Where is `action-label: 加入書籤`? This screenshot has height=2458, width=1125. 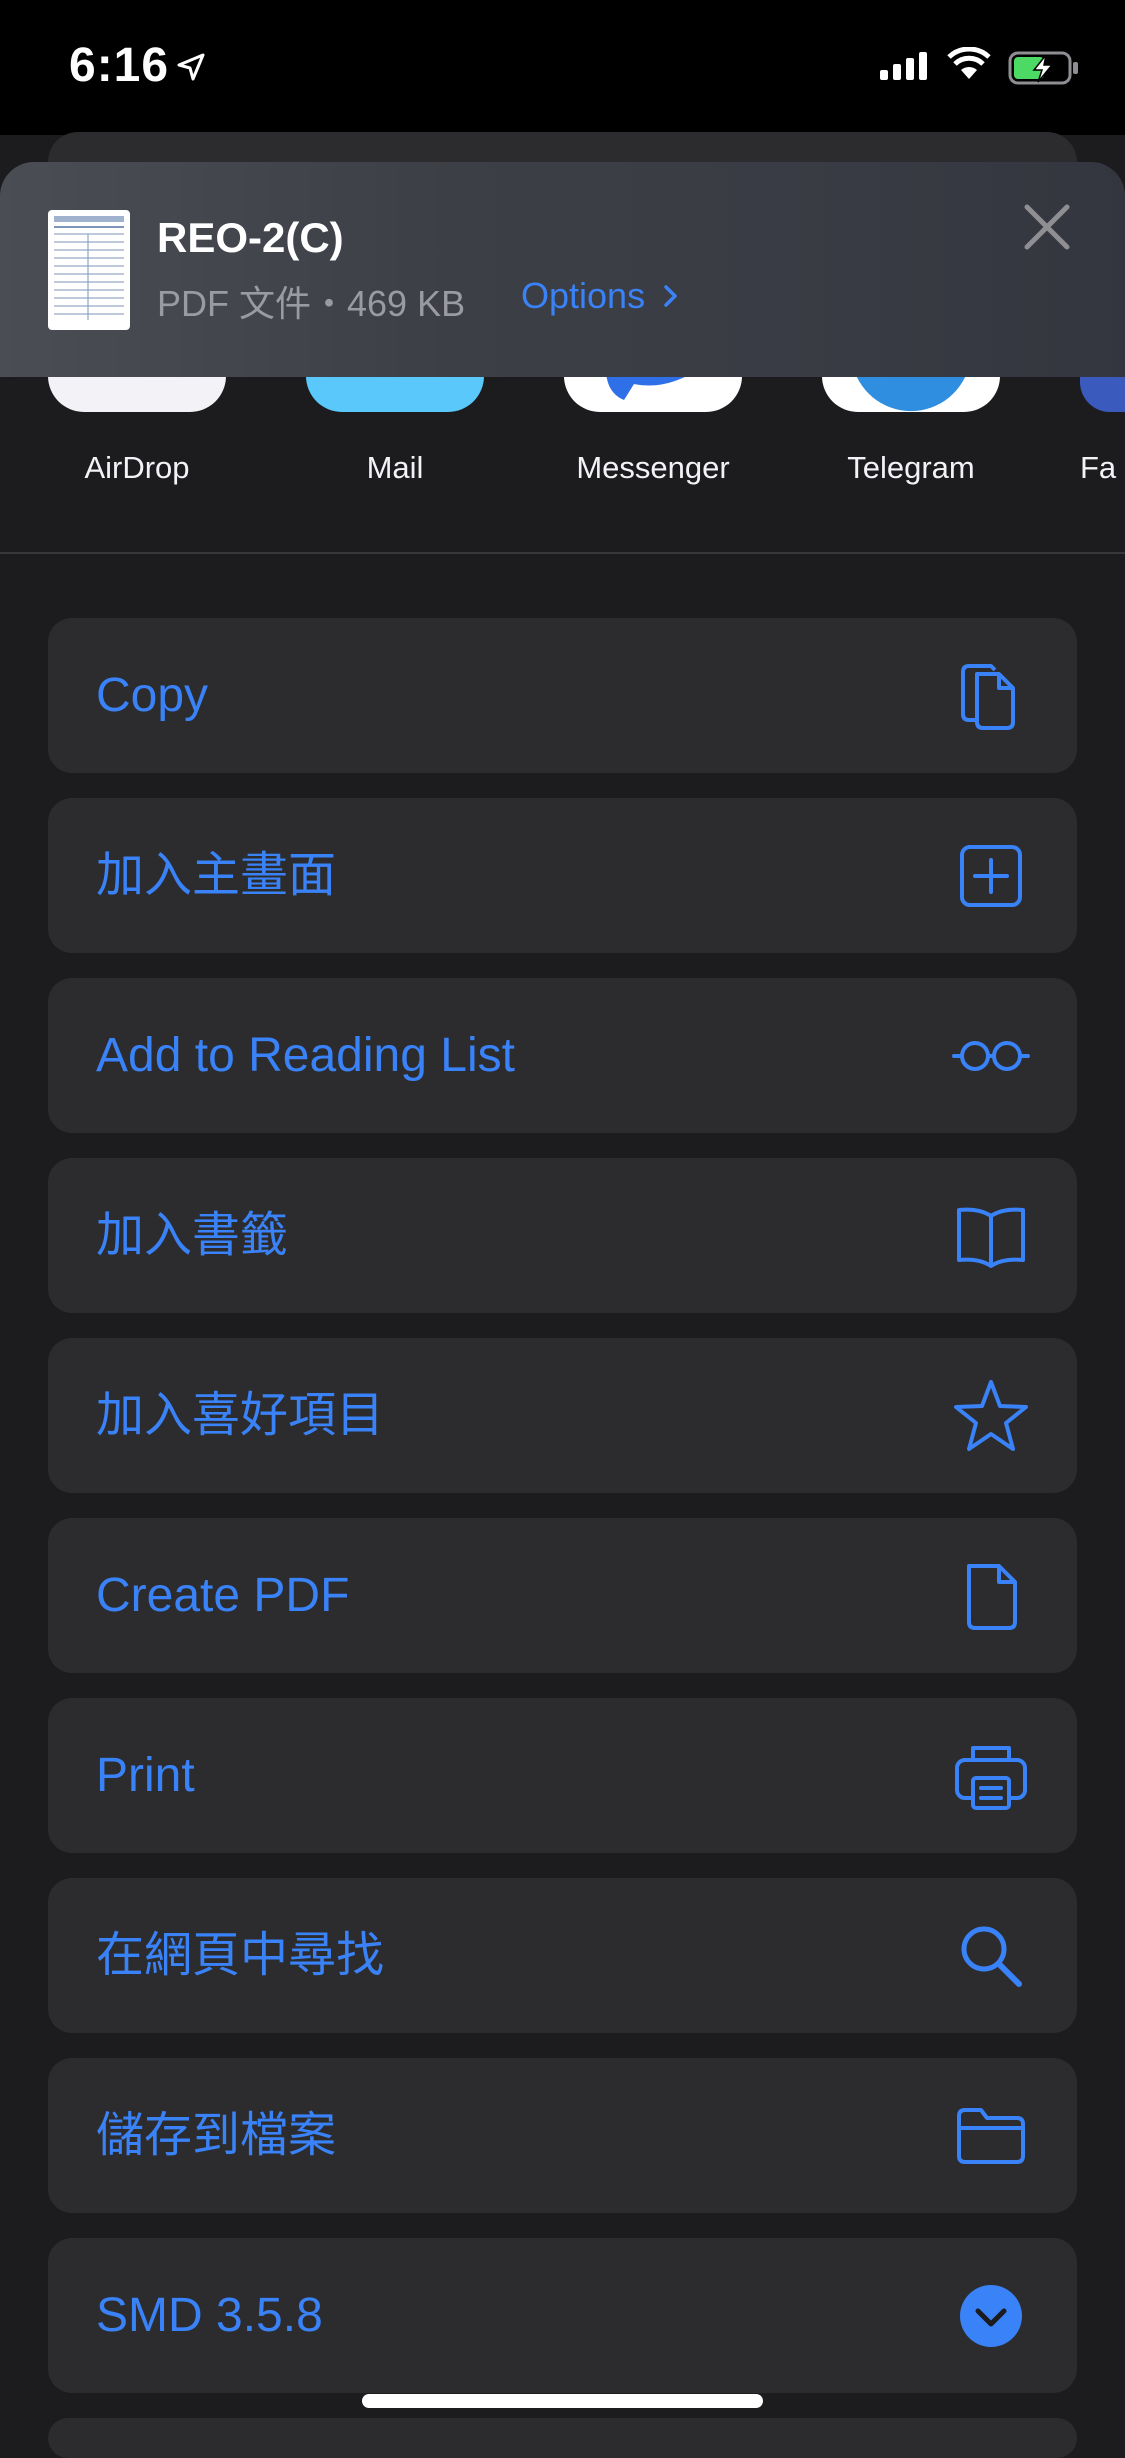
action-label: 加入書籤 is located at coordinates (192, 1235).